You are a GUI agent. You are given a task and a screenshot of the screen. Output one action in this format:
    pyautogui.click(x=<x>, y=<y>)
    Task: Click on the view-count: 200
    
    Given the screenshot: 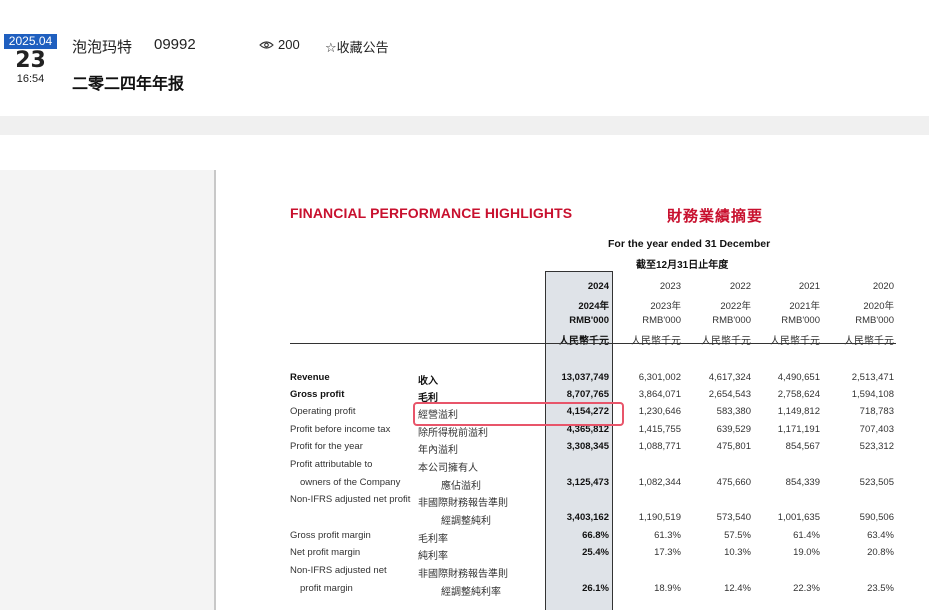 What is the action you would take?
    pyautogui.click(x=279, y=44)
    